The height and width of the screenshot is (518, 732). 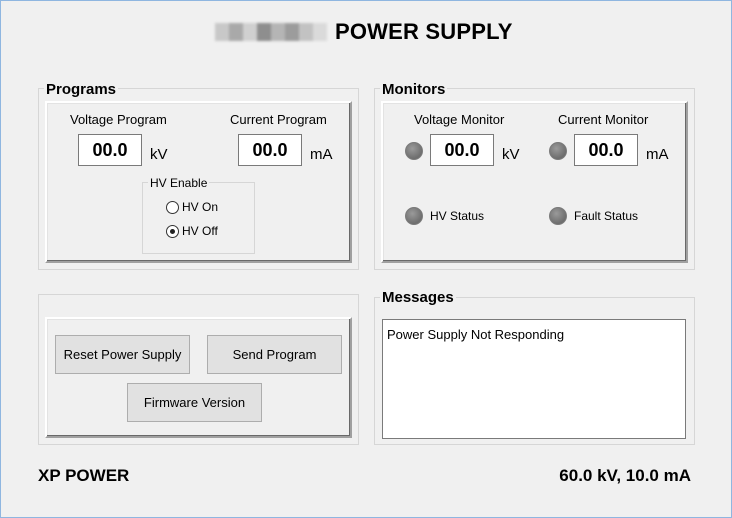 I want to click on current-program-input: 00.0, so click(x=270, y=150).